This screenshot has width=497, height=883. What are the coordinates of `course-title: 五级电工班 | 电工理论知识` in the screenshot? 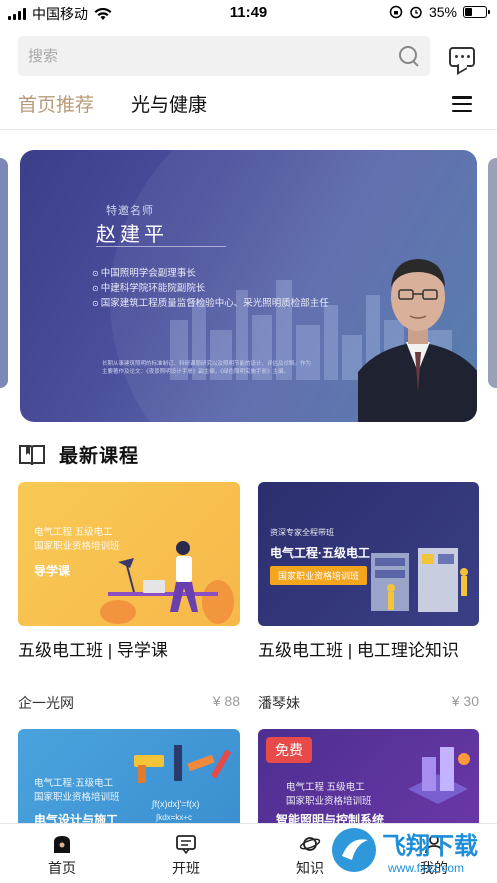 It's located at (358, 648).